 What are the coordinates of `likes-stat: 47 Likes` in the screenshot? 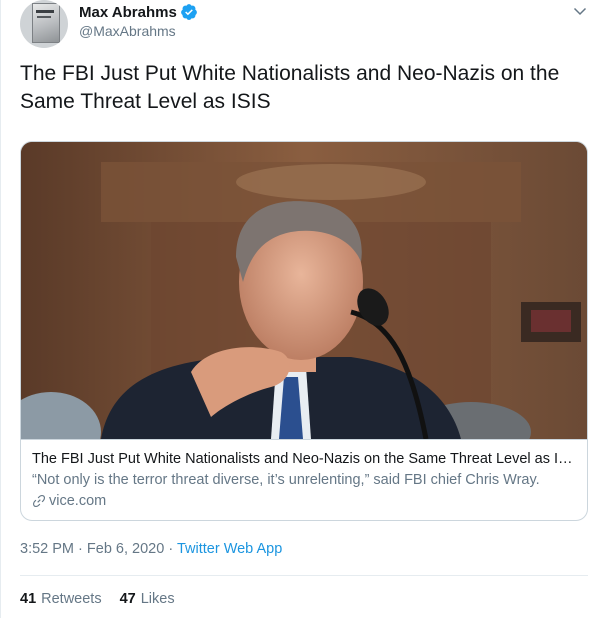 It's located at (147, 599).